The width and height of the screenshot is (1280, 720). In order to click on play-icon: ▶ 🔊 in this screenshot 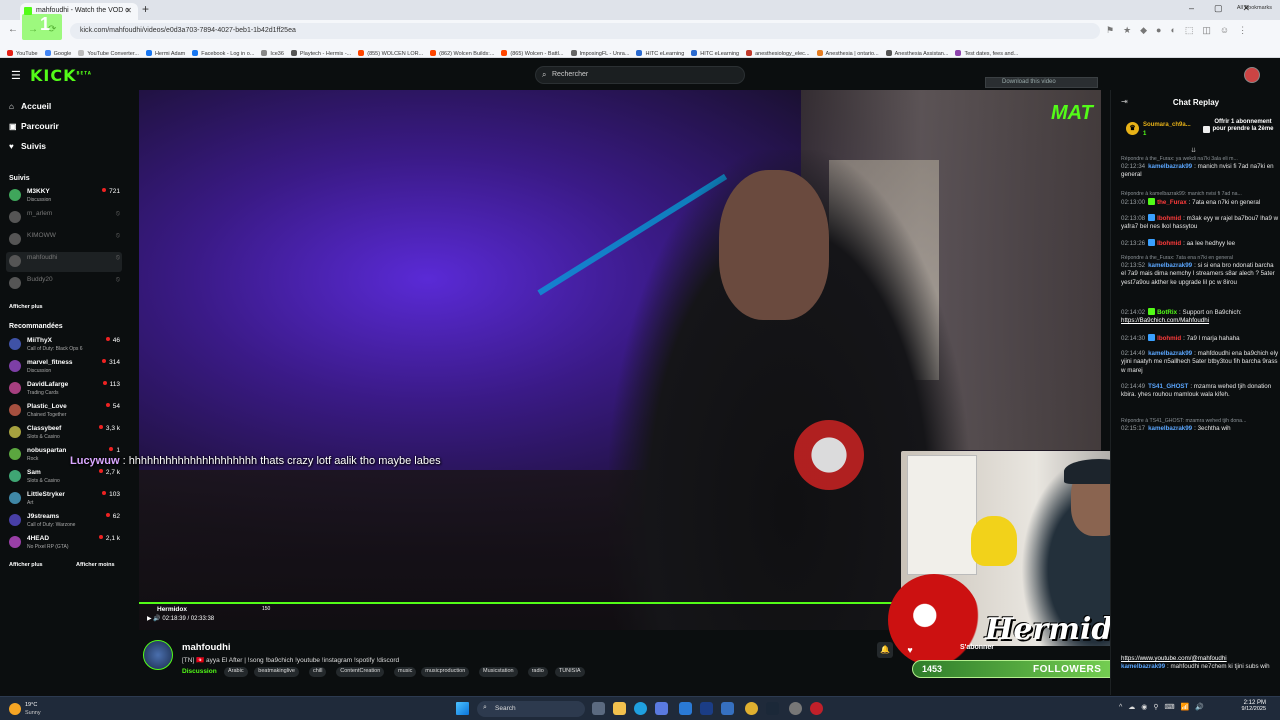, I will do `click(154, 619)`.